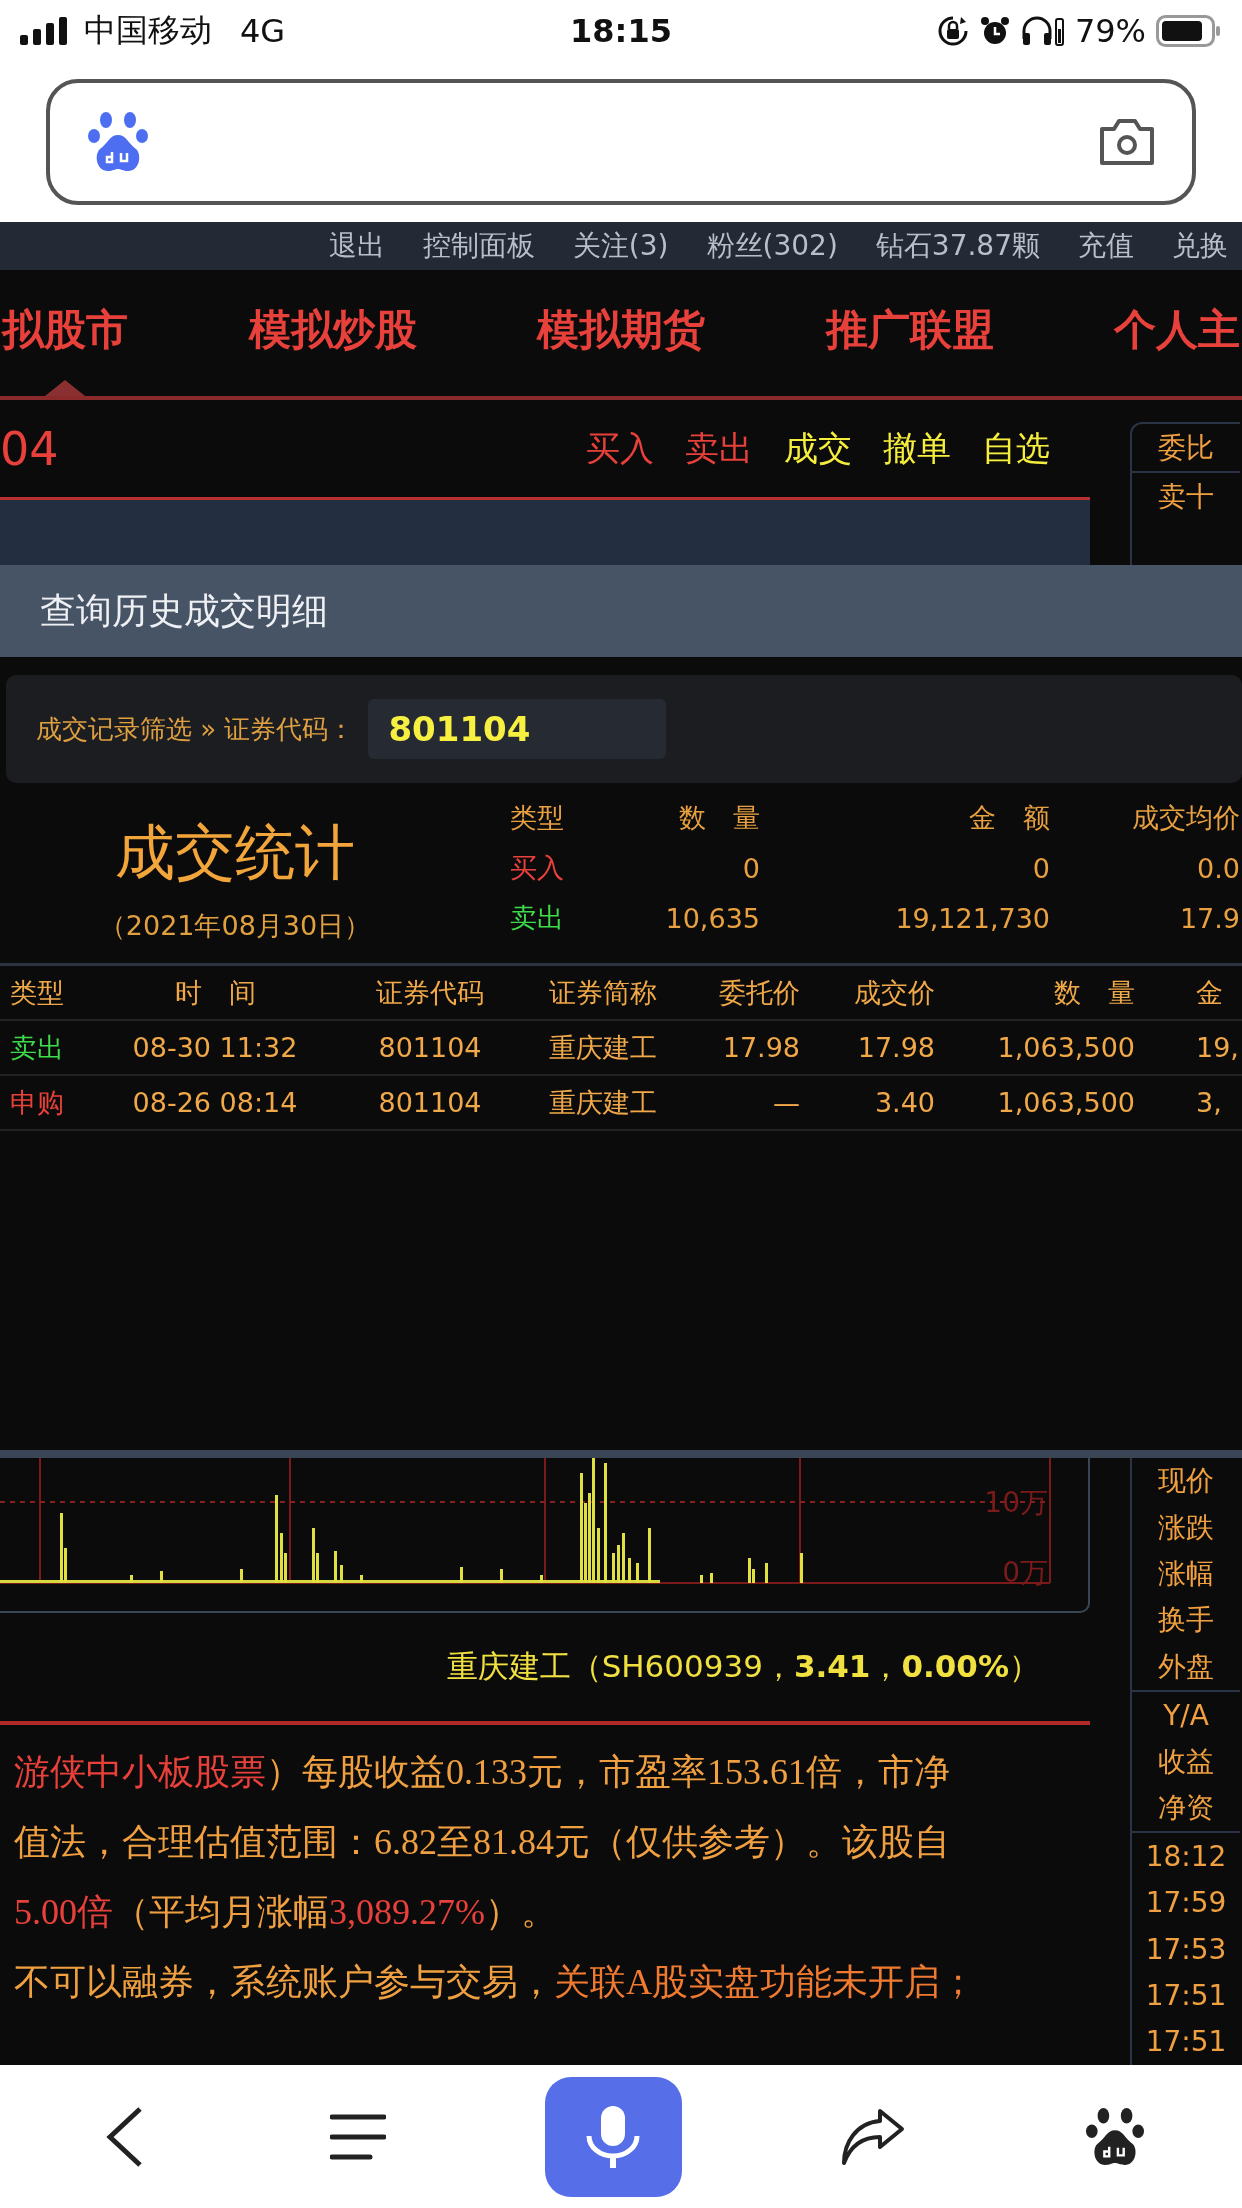  What do you see at coordinates (818, 448) in the screenshot?
I see `trade-action-tab: 成交` at bounding box center [818, 448].